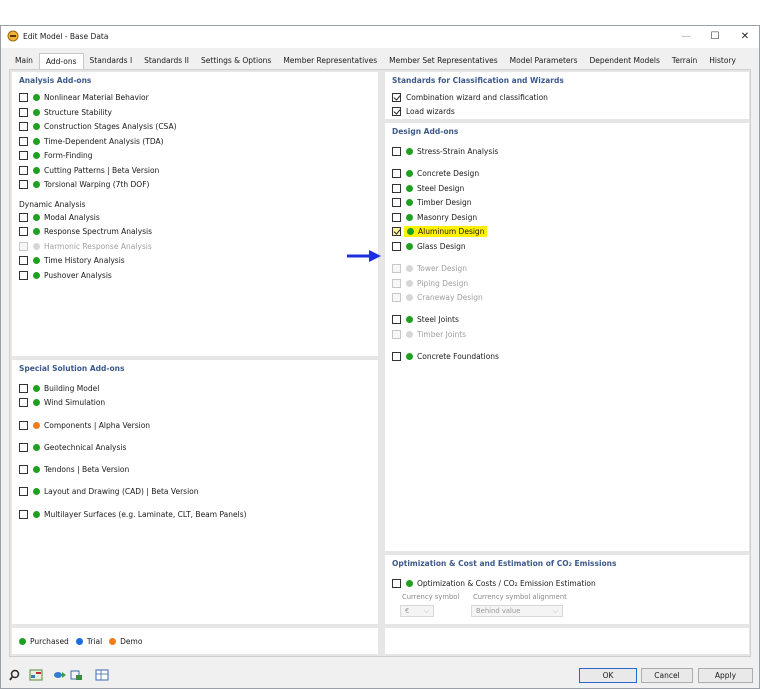 Image resolution: width=760 pixels, height=689 pixels. I want to click on addon-aluminum-design: Aluminum Design, so click(440, 231).